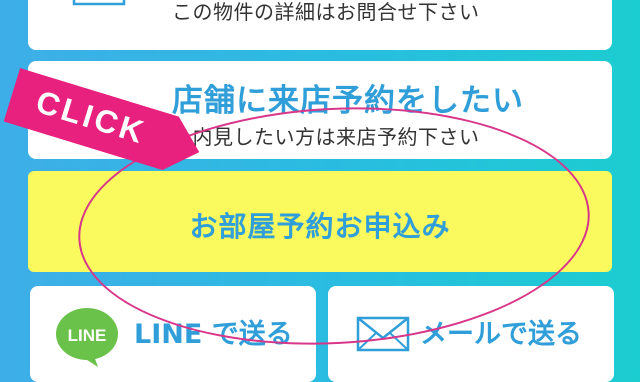 This screenshot has height=382, width=640. I want to click on line-icon: LINE, so click(87, 337).